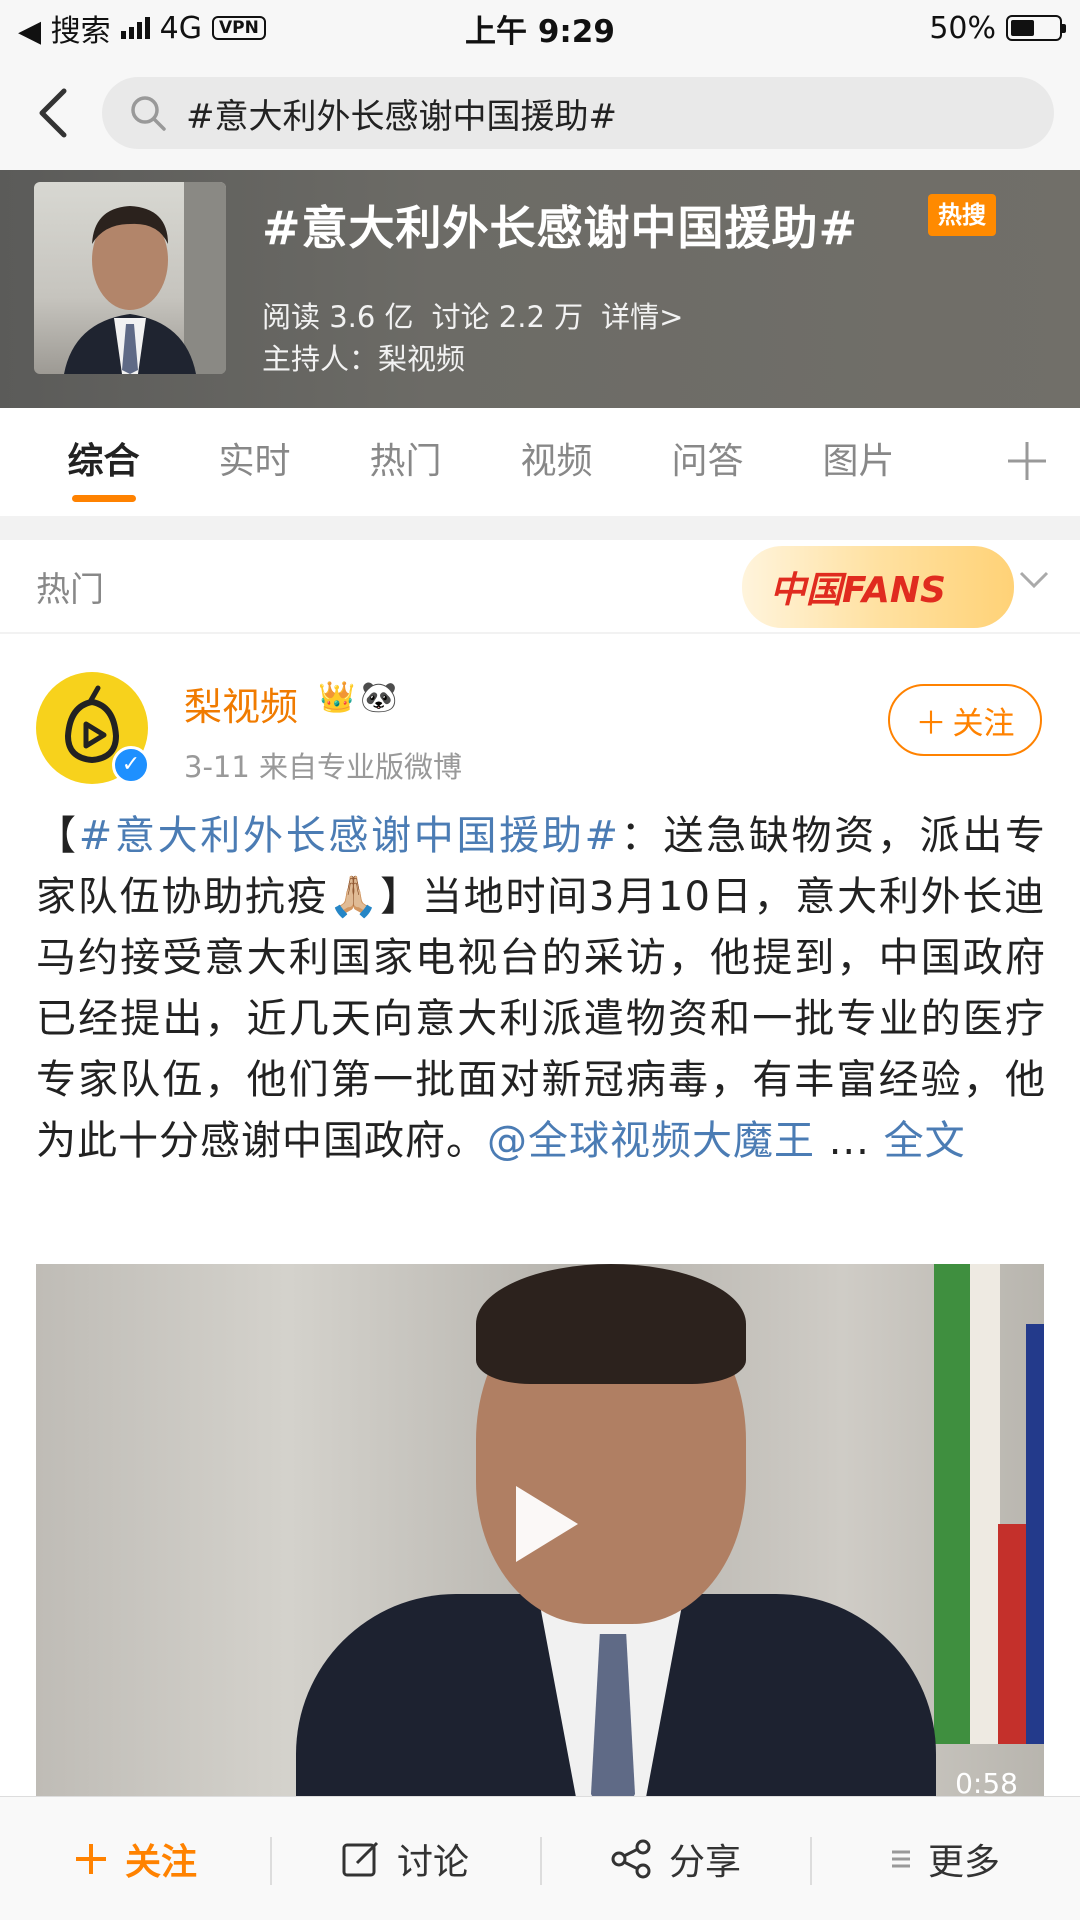  I want to click on topic-cover-image, so click(130, 278).